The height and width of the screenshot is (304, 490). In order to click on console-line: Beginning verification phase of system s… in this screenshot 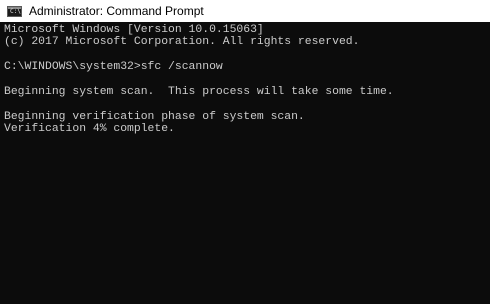, I will do `click(154, 116)`.